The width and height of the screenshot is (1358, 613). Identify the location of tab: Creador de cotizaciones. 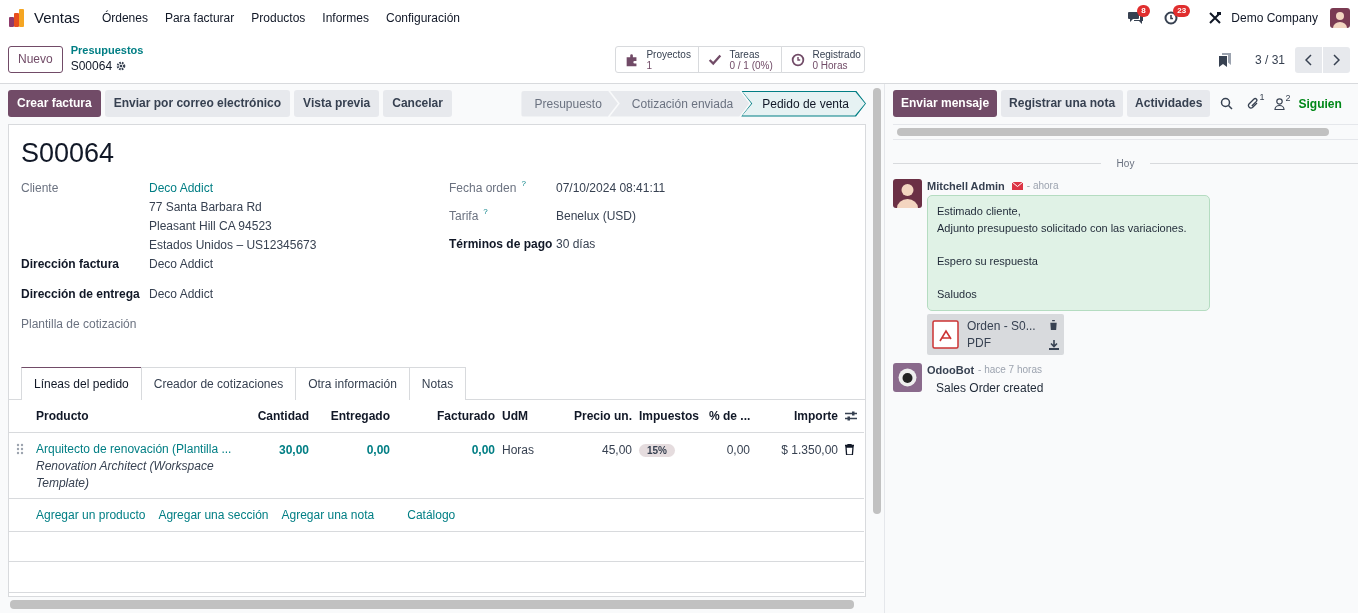
(218, 383).